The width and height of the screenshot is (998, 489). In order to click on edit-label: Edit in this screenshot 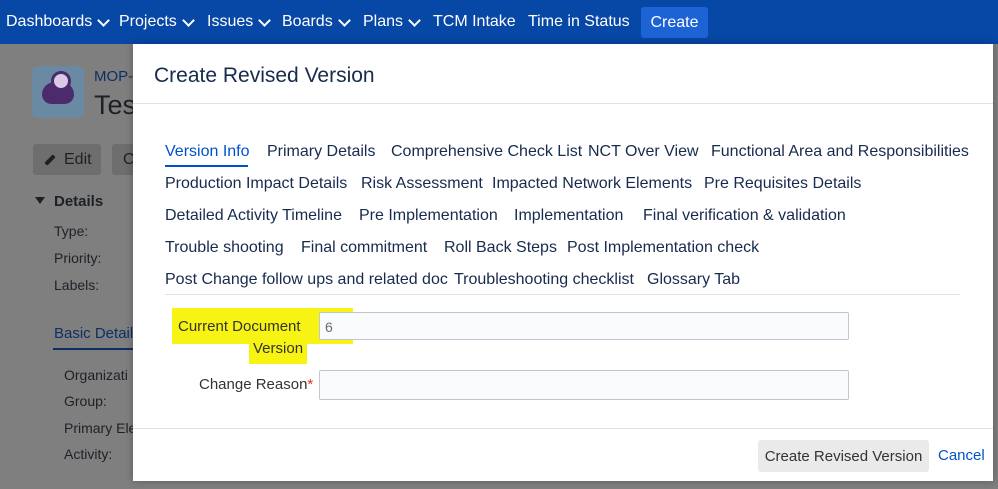, I will do `click(78, 159)`.